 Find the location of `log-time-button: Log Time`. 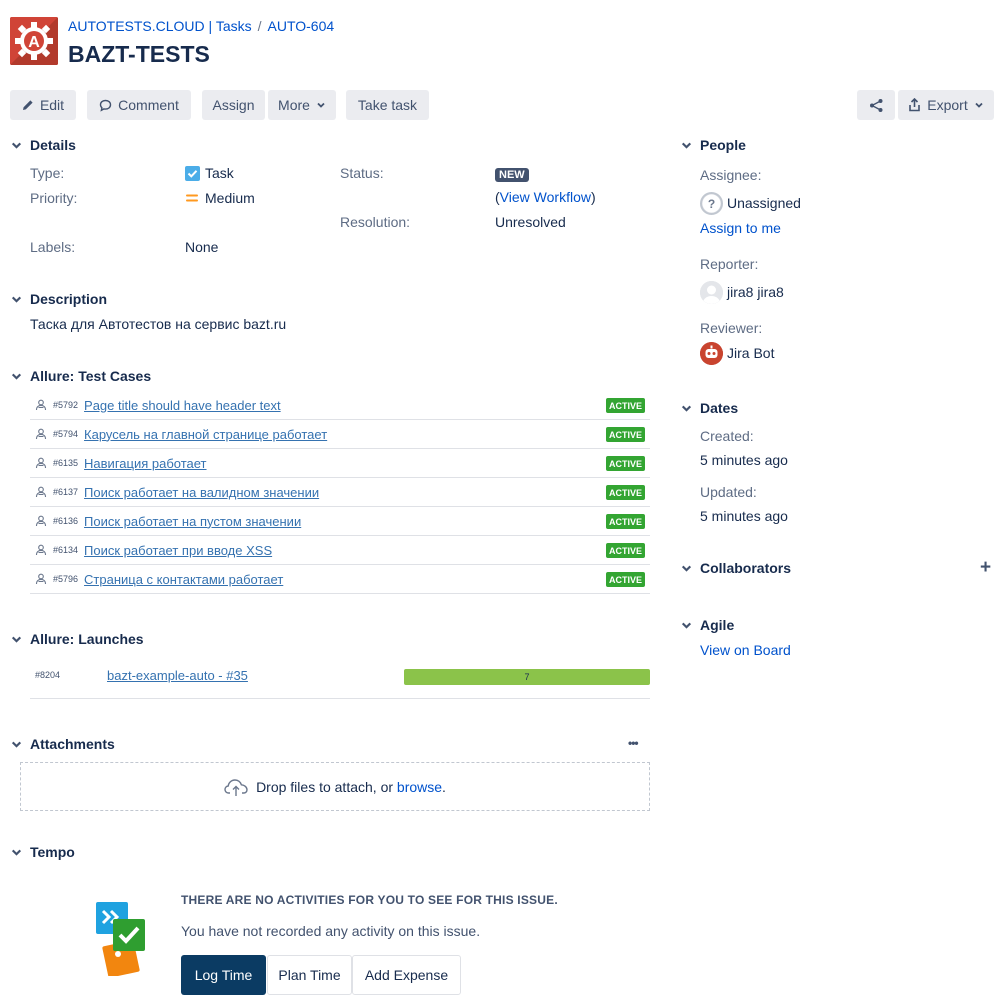

log-time-button: Log Time is located at coordinates (223, 975).